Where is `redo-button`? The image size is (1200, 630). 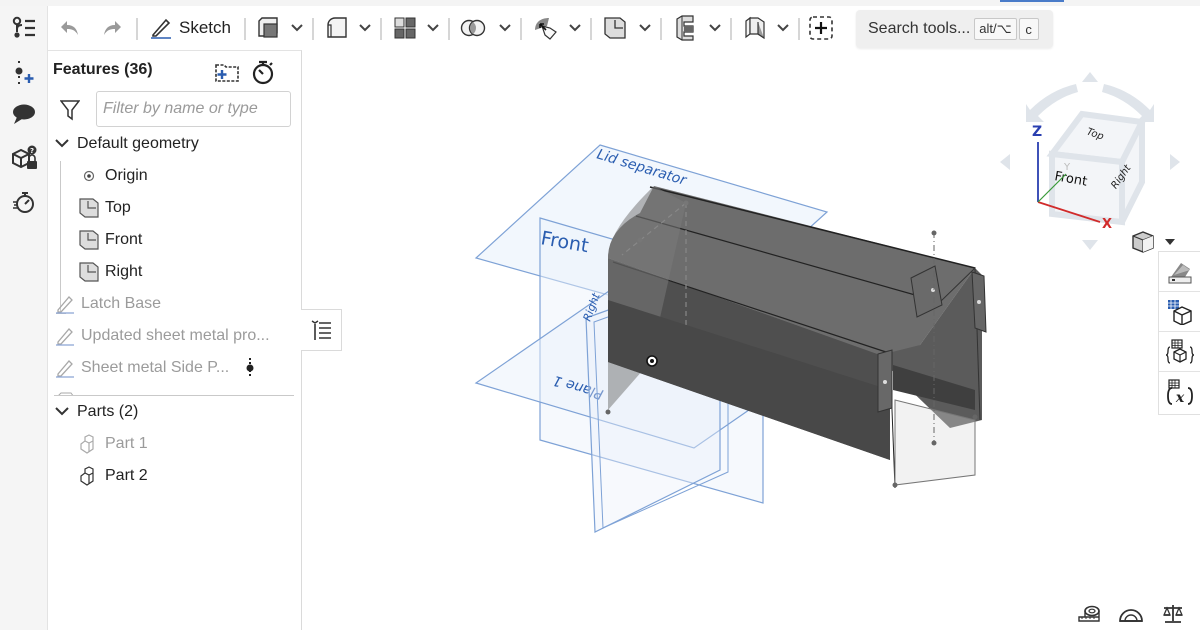
redo-button is located at coordinates (112, 28).